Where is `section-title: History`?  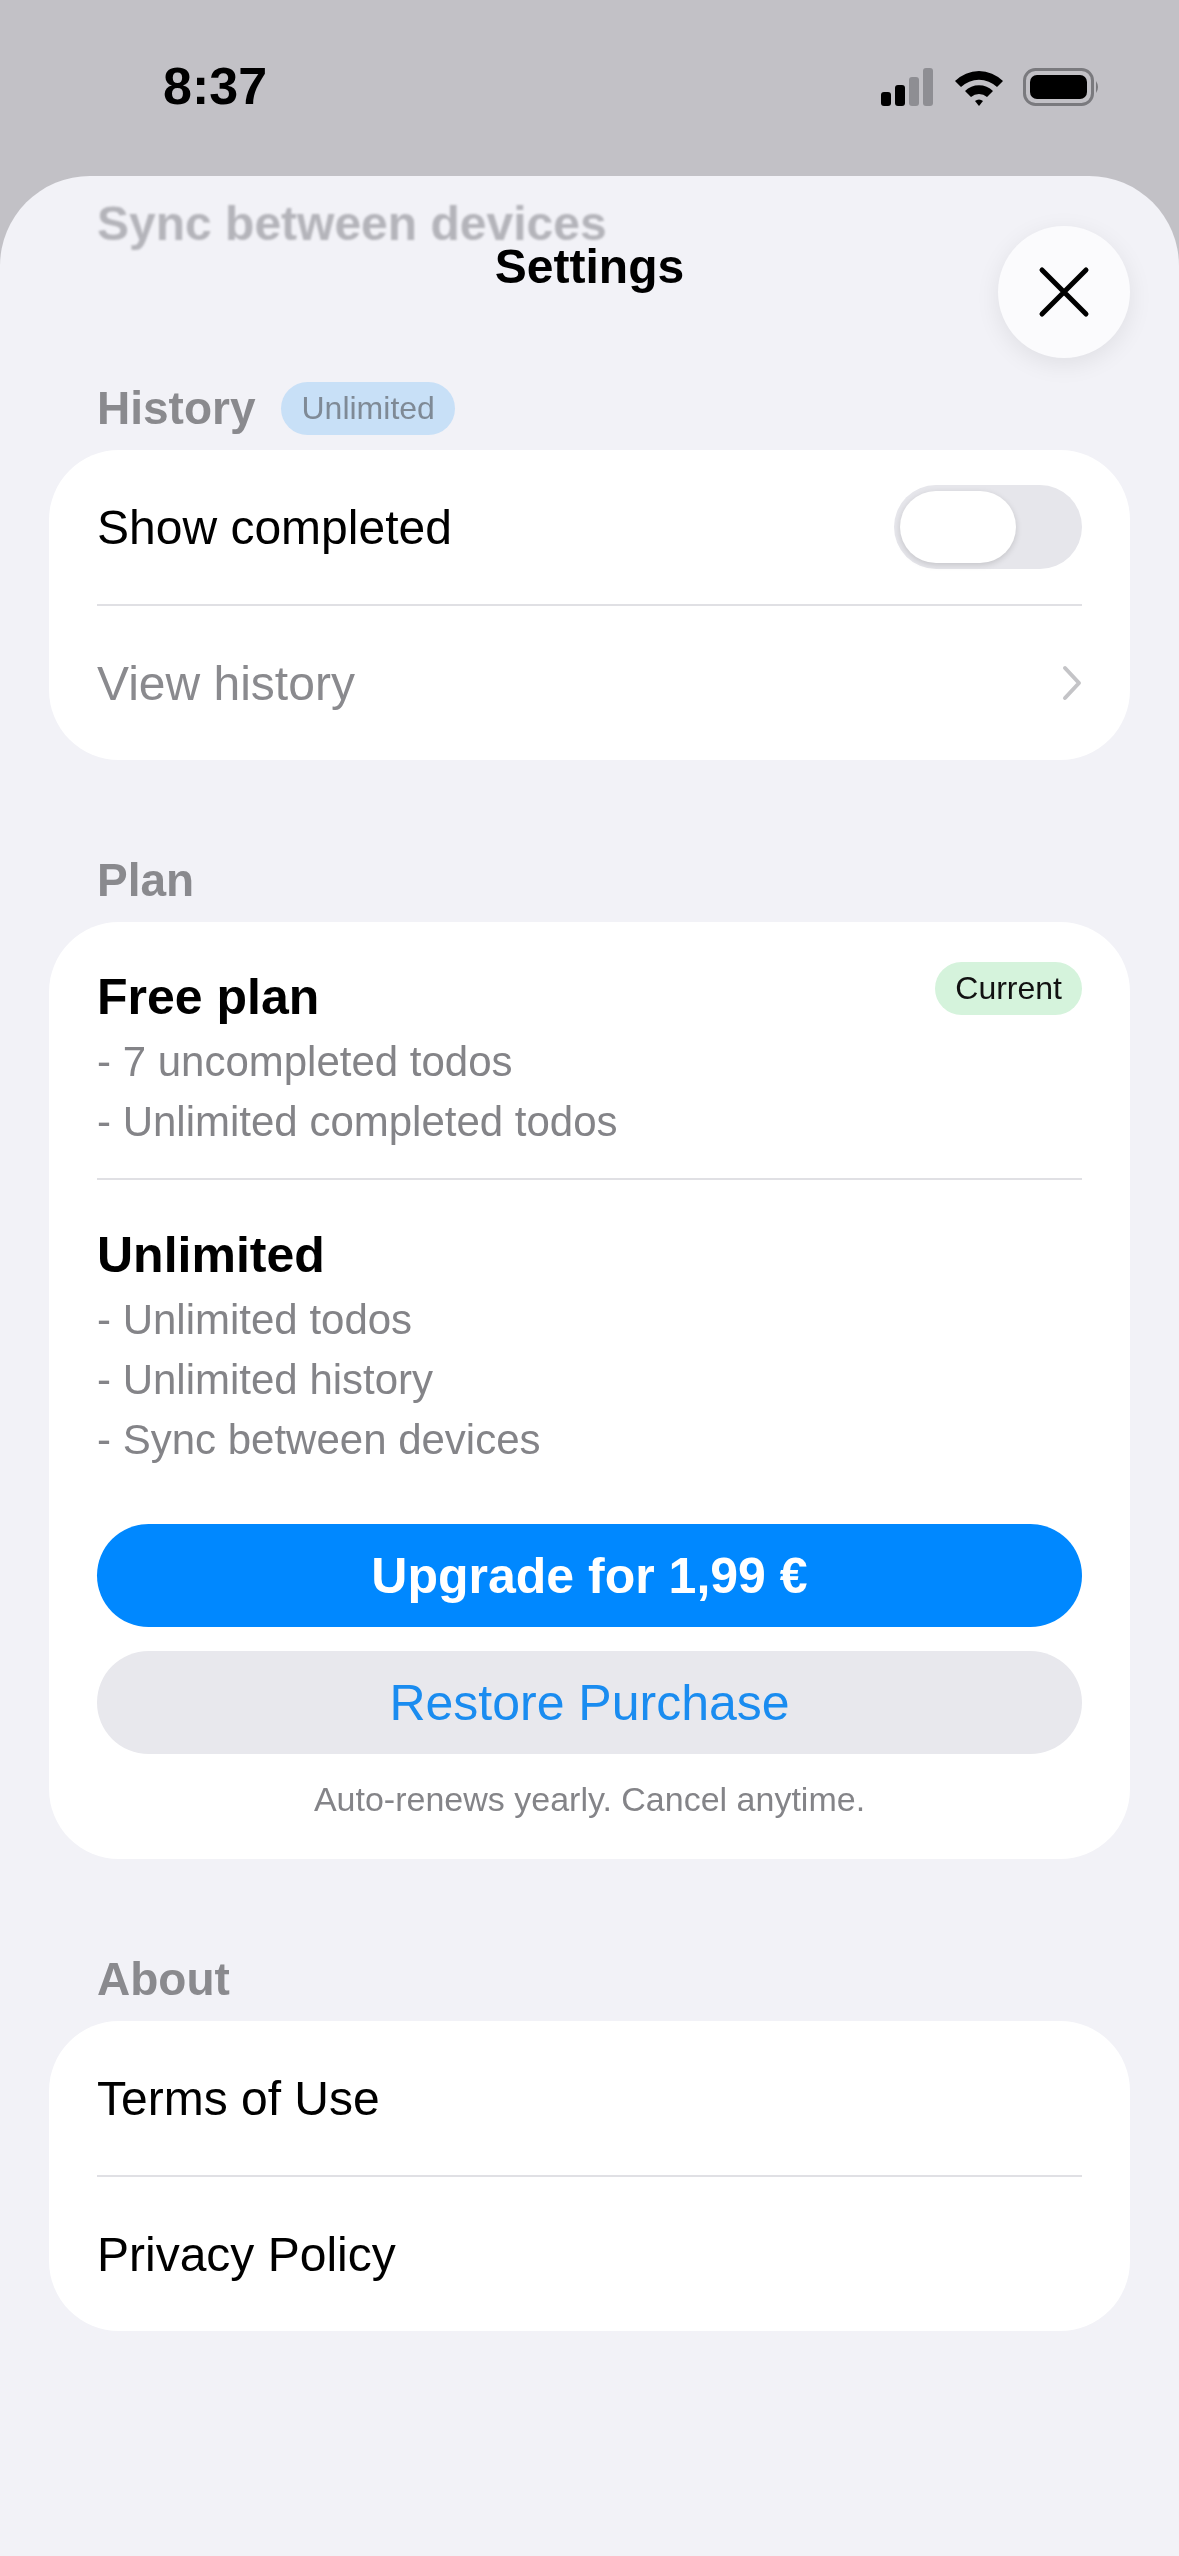
section-title: History is located at coordinates (176, 408).